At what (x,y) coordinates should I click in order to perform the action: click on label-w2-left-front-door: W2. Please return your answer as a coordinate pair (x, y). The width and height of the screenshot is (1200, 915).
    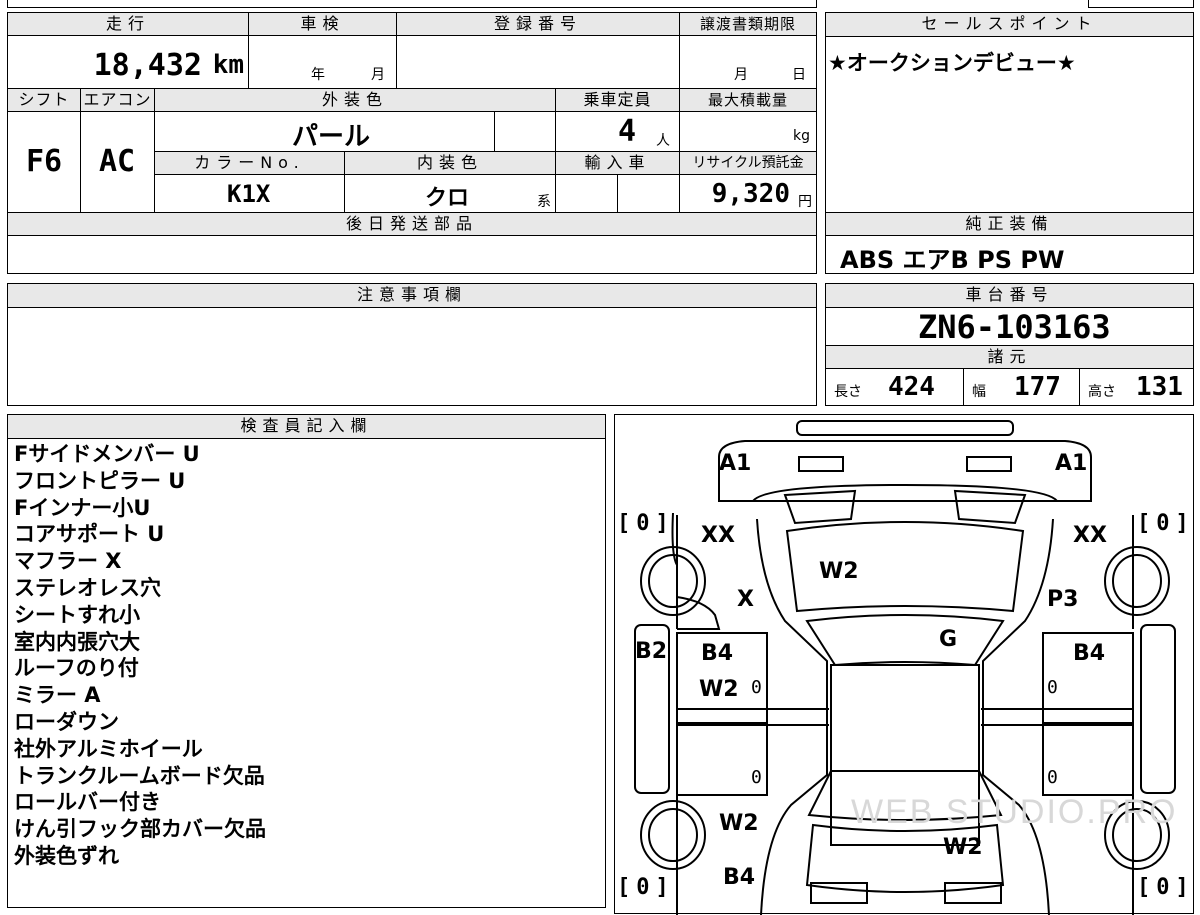
    Looking at the image, I should click on (719, 689).